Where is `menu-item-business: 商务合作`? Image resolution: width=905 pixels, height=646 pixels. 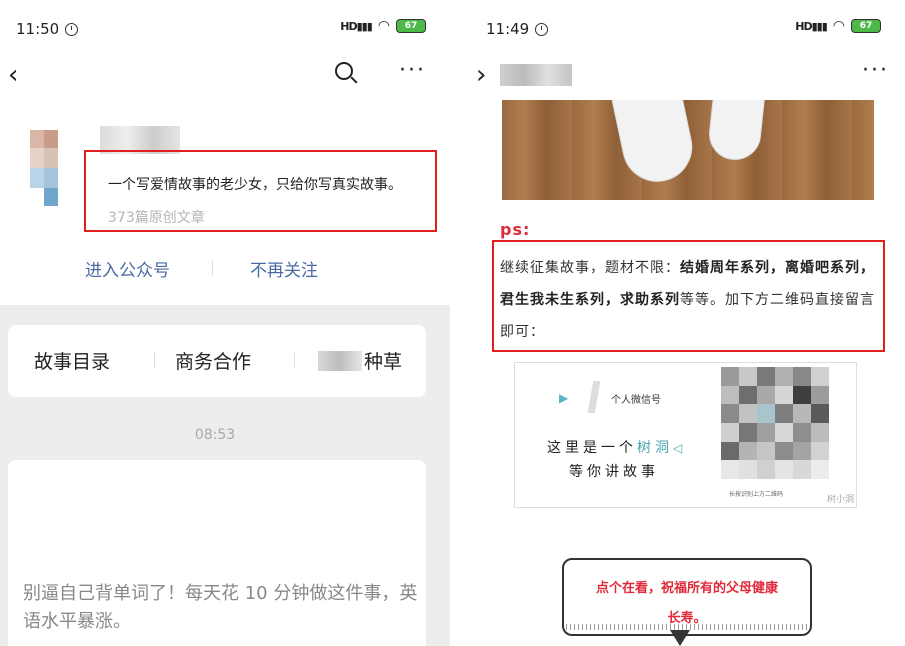 menu-item-business: 商务合作 is located at coordinates (213, 360).